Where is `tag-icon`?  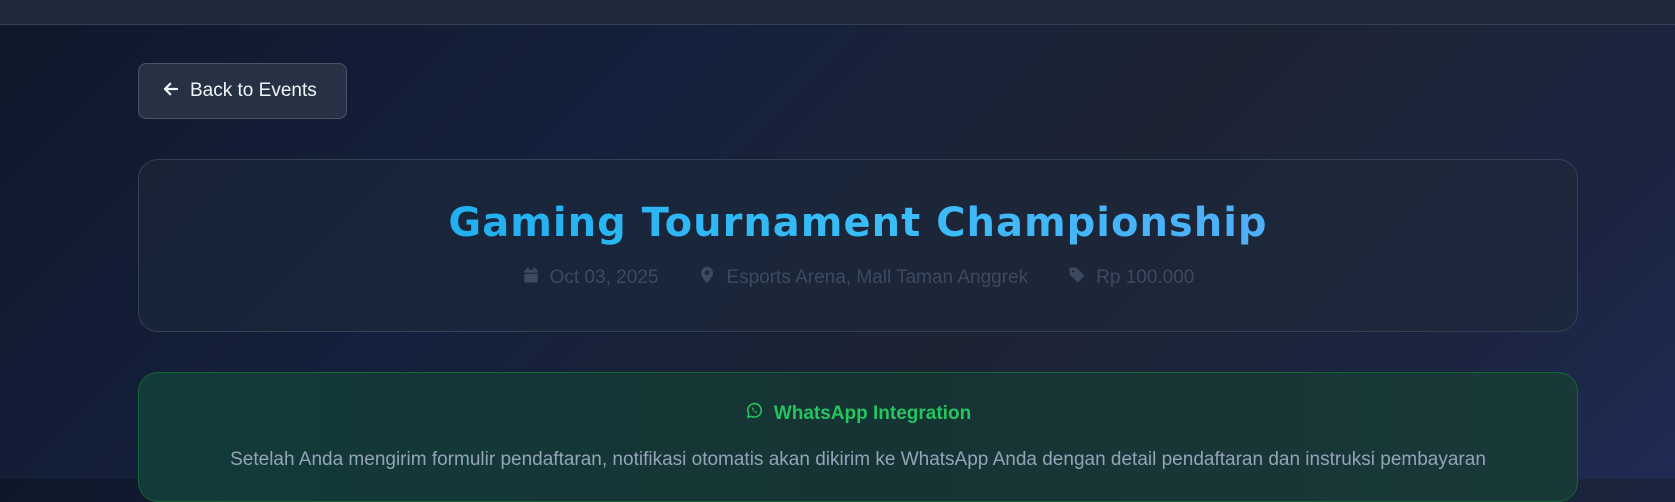 tag-icon is located at coordinates (1077, 278).